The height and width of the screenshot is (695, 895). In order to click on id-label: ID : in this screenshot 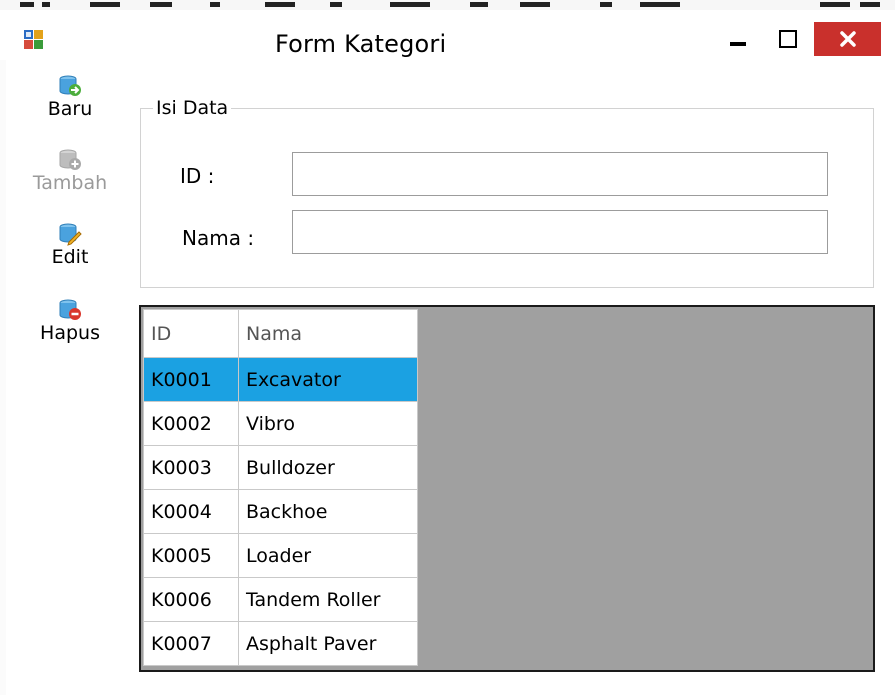, I will do `click(197, 176)`.